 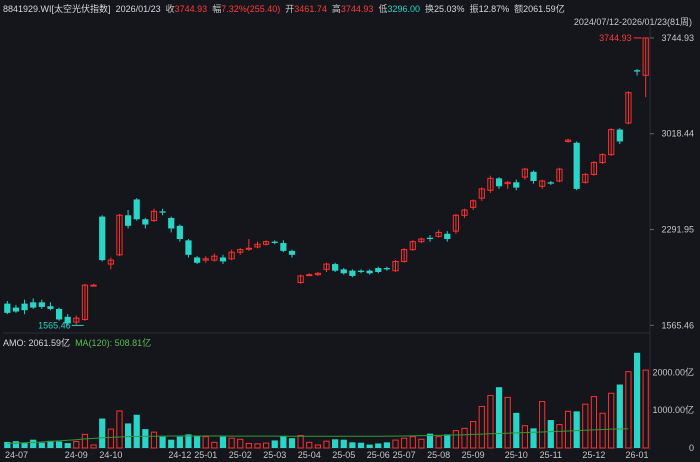 I want to click on time-tick-label: 24-10, so click(x=110, y=455).